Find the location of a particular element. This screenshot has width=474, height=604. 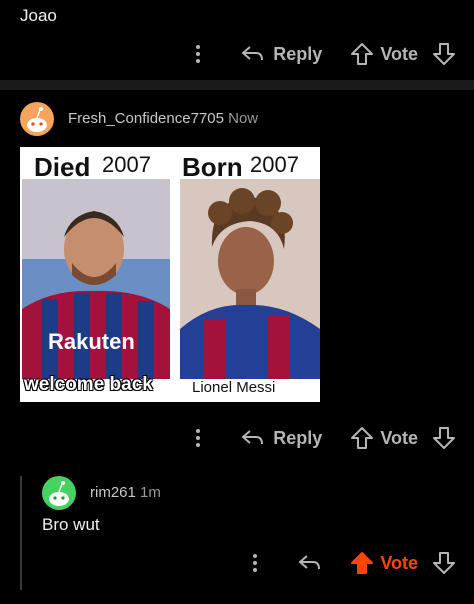

comment-text: Joao is located at coordinates (38, 15).